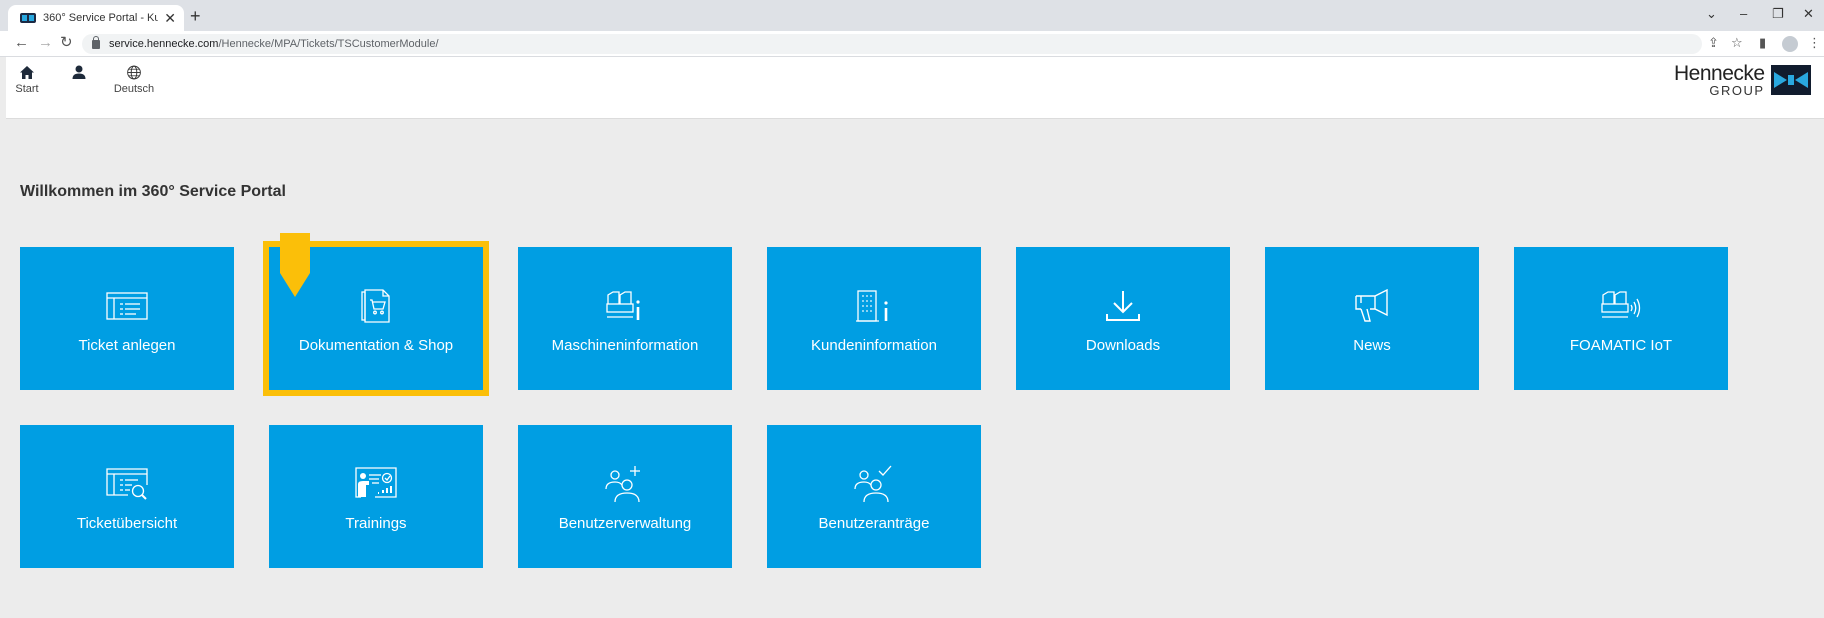  I want to click on globe-icon, so click(134, 72).